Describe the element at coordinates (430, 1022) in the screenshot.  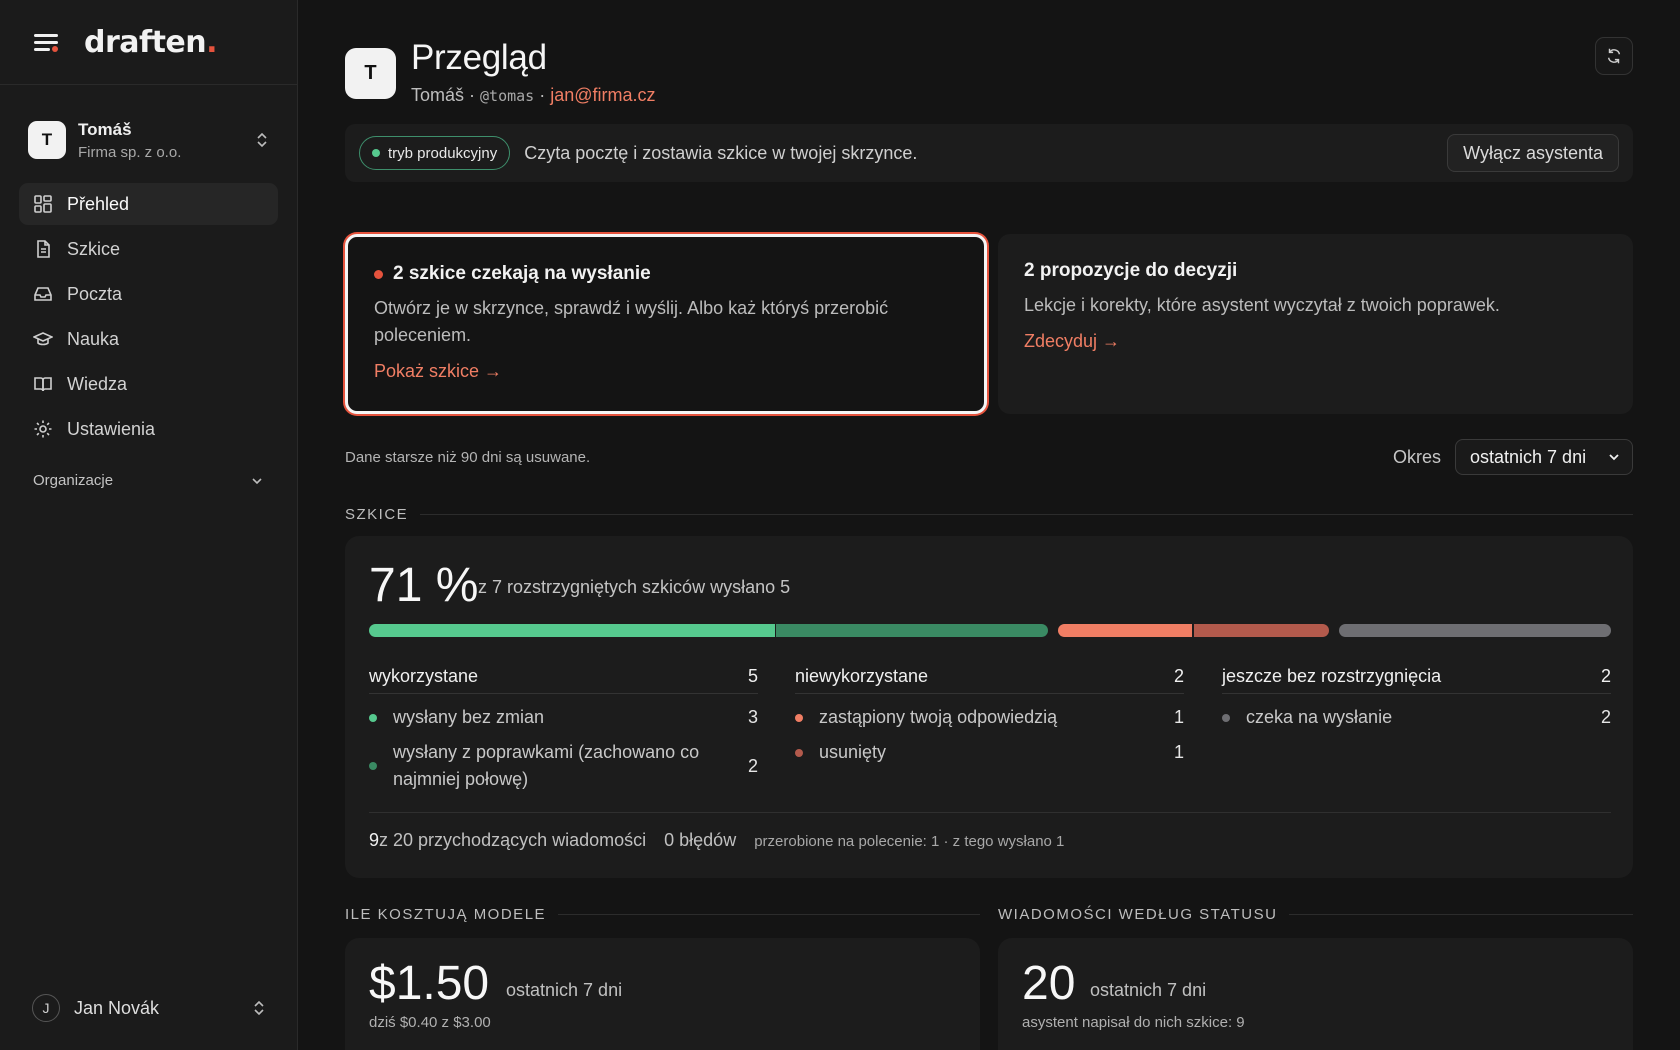
I see `cost-today: dziś $0.40 z $3.00` at that location.